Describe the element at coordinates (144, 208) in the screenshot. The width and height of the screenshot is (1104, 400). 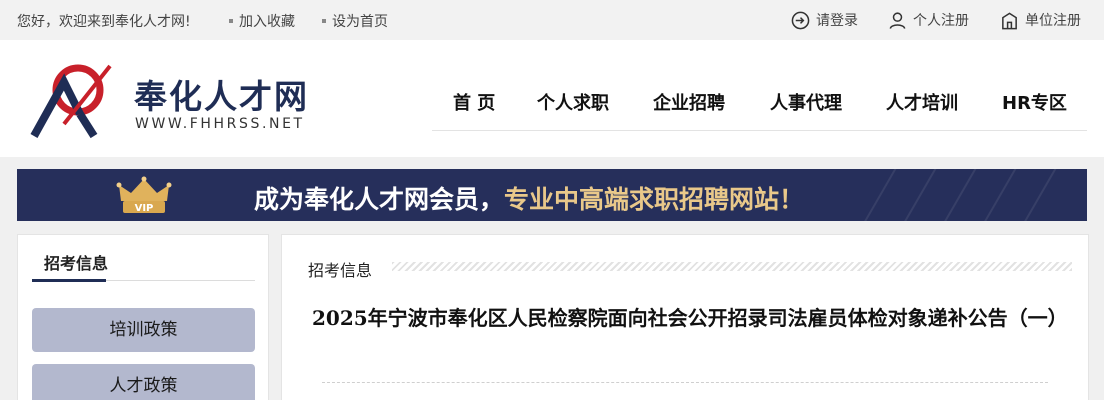
I see `vip-badge-text: VIP` at that location.